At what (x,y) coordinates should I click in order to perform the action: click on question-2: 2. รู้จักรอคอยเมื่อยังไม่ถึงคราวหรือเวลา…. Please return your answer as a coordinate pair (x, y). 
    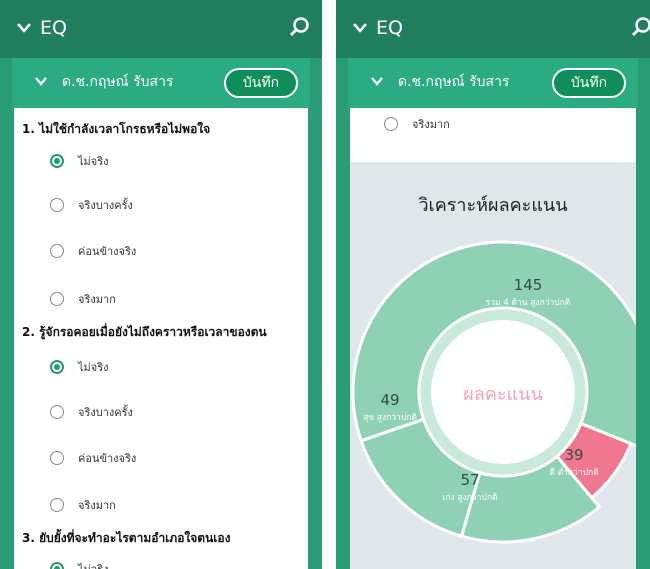
    Looking at the image, I should click on (144, 332).